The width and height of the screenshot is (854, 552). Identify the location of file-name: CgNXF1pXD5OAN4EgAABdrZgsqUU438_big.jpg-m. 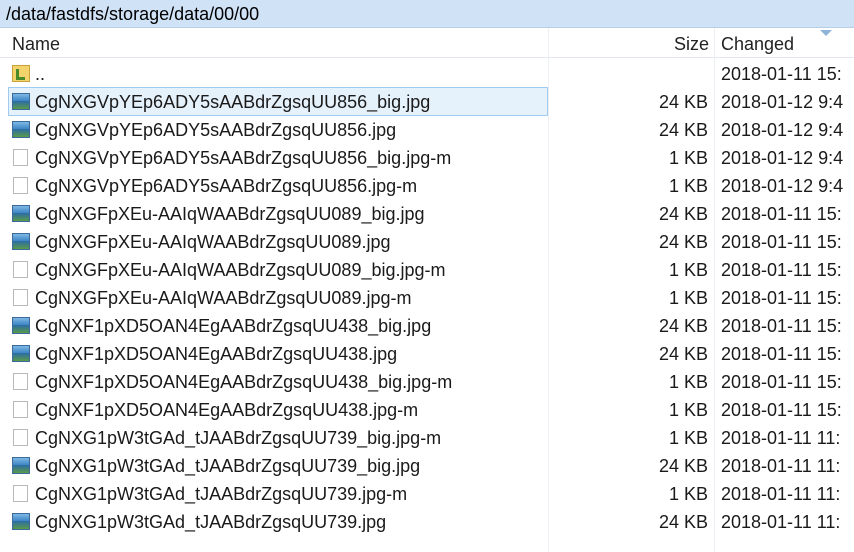
(244, 382).